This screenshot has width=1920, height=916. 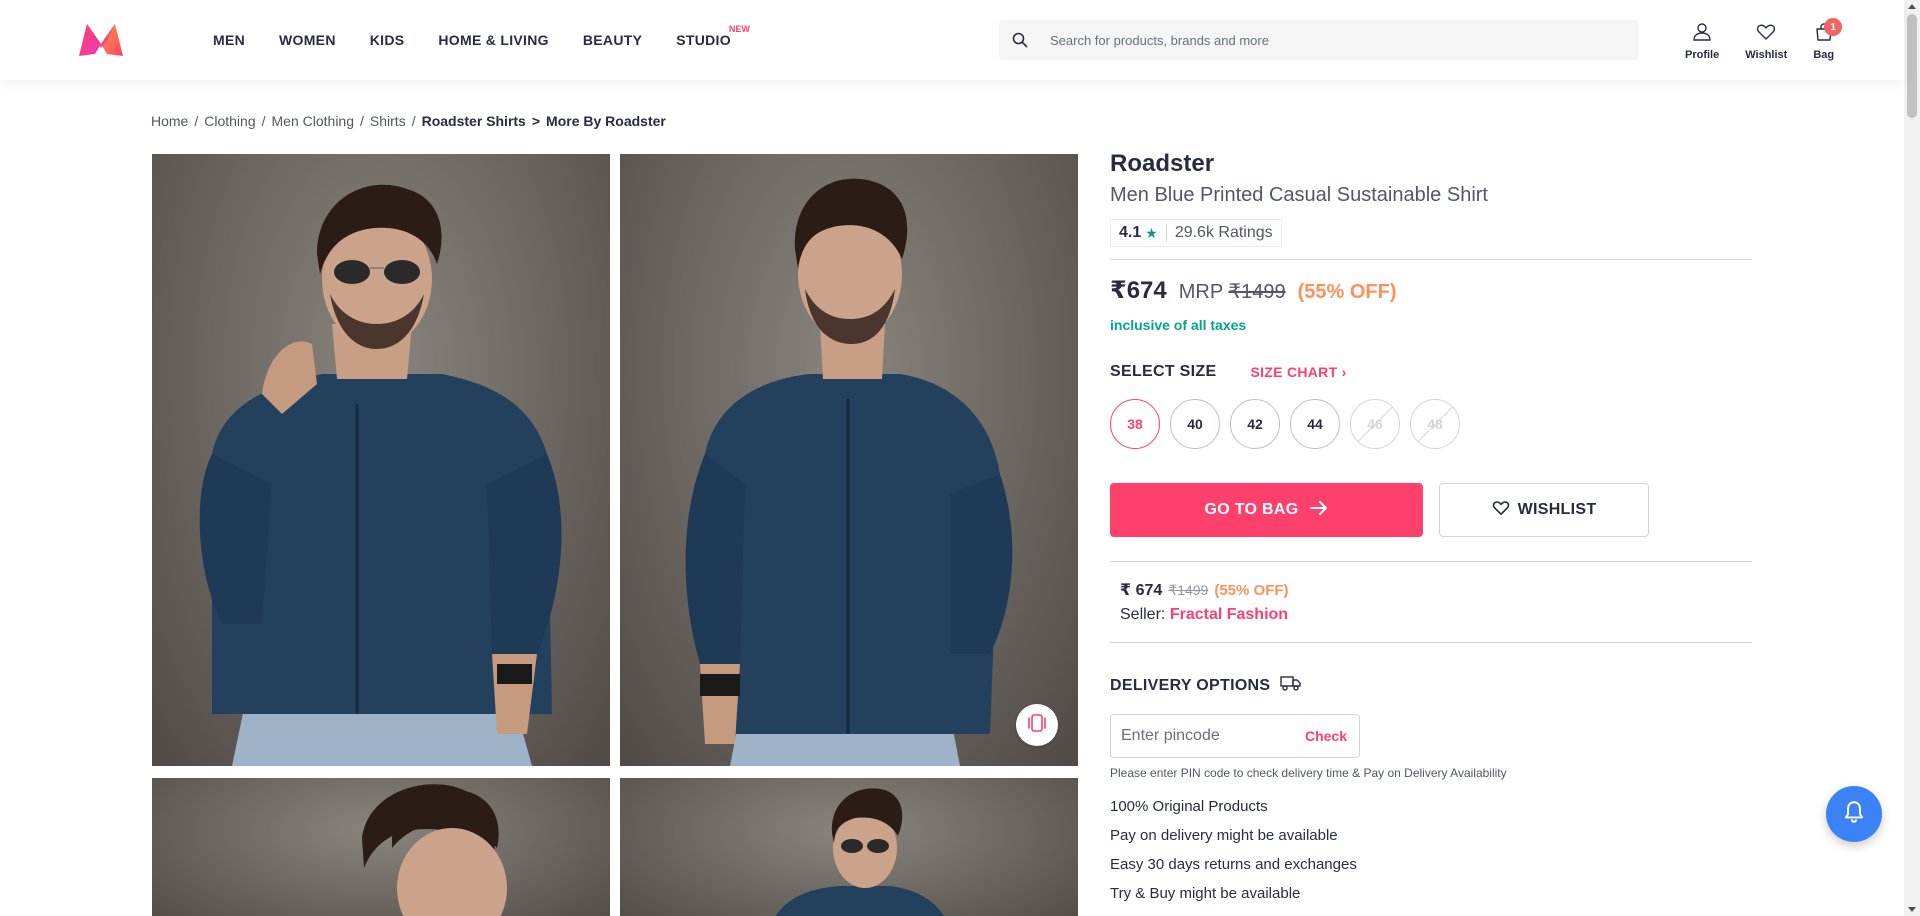 I want to click on notification-button, so click(x=1854, y=814).